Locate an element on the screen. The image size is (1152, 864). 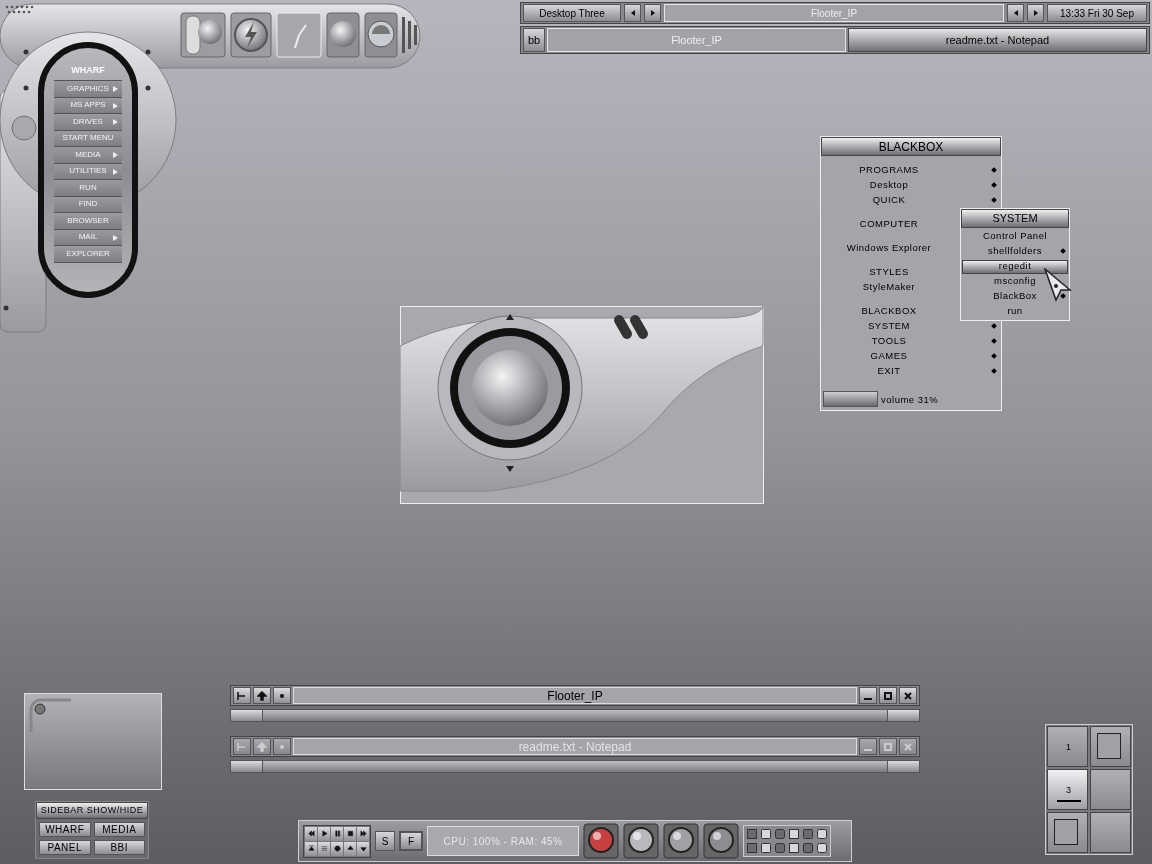
pause-button is located at coordinates (337, 833).